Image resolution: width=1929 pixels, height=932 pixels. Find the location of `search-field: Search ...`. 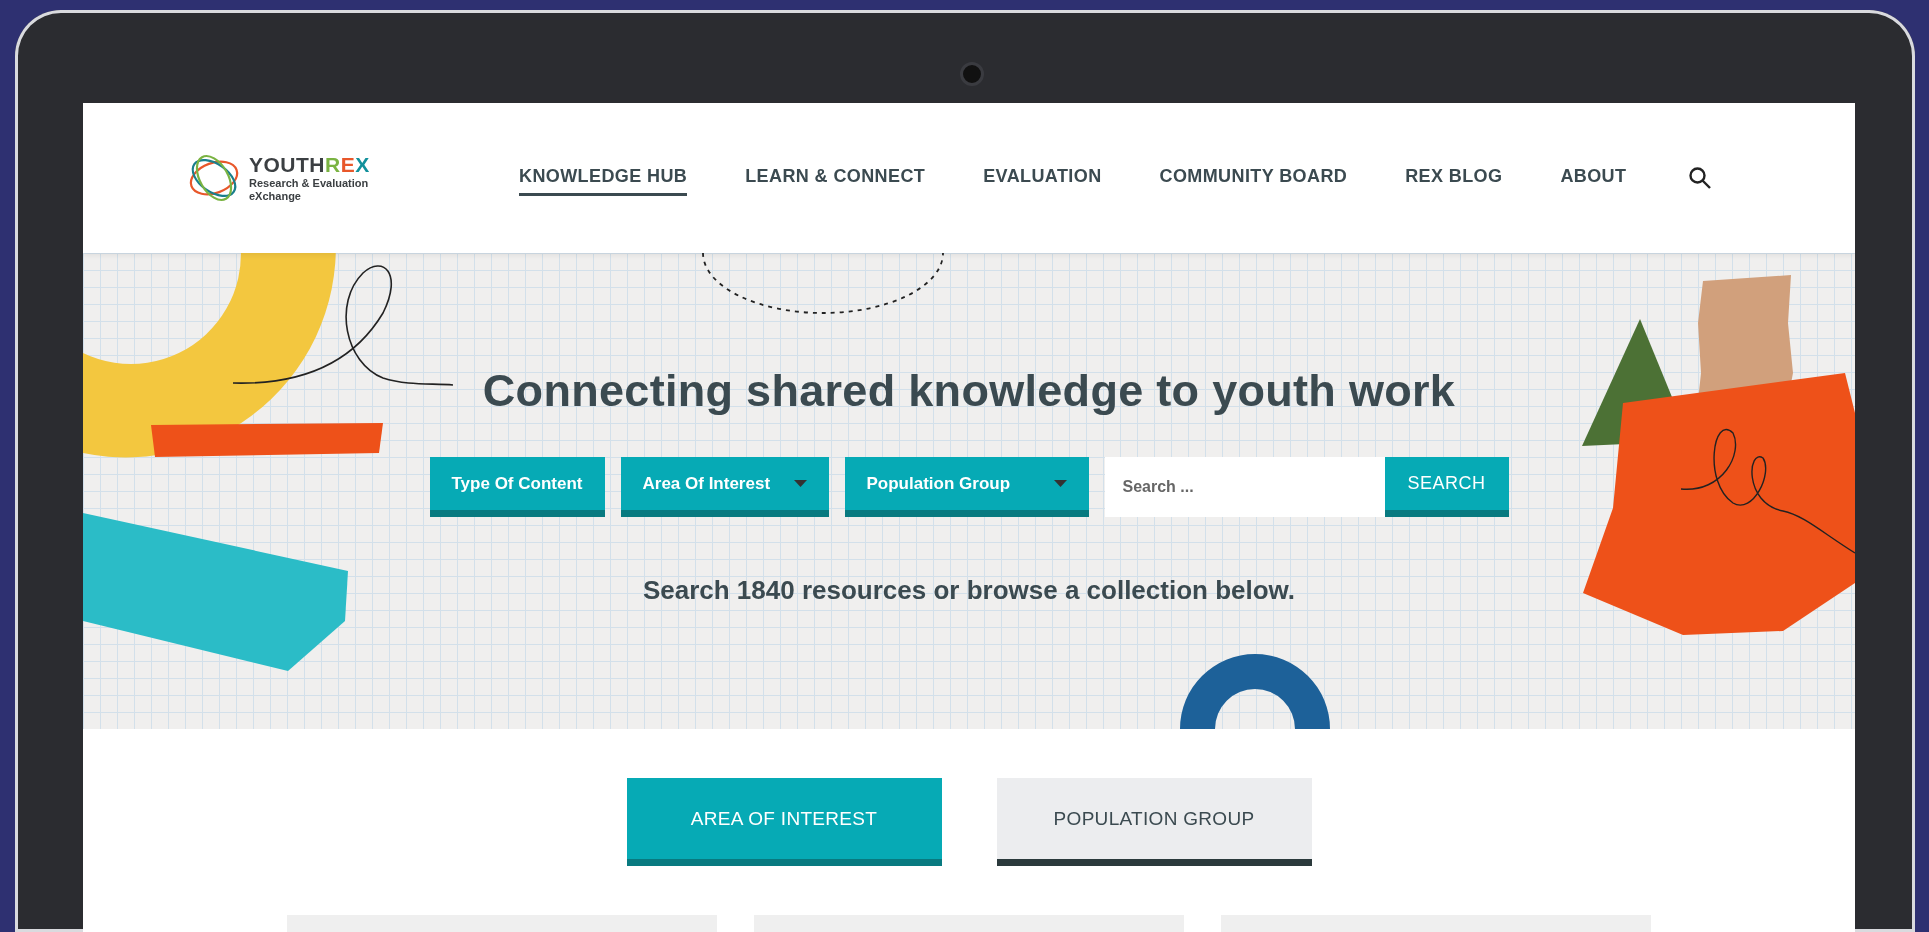

search-field: Search ... is located at coordinates (1244, 487).